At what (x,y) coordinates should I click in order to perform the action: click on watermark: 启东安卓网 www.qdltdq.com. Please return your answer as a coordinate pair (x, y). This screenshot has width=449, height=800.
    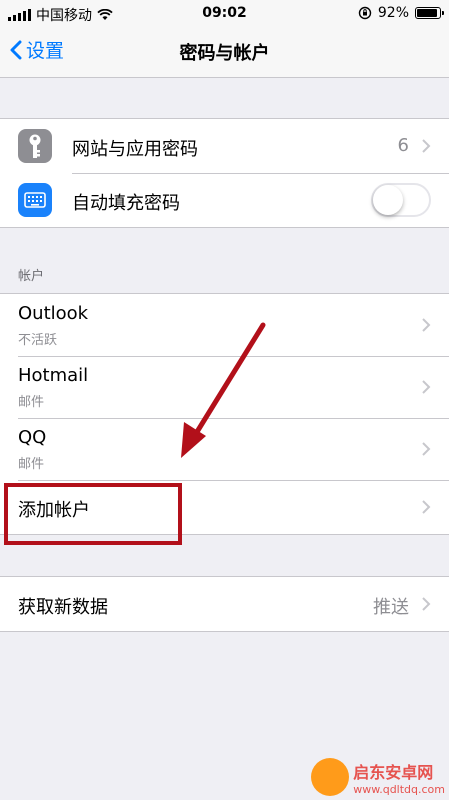
    Looking at the image, I should click on (378, 777).